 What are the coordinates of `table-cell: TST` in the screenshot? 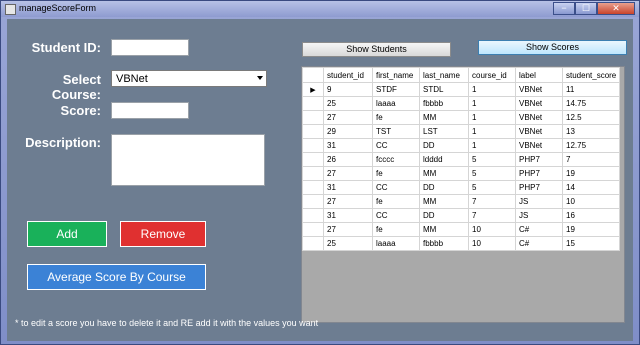 It's located at (396, 131).